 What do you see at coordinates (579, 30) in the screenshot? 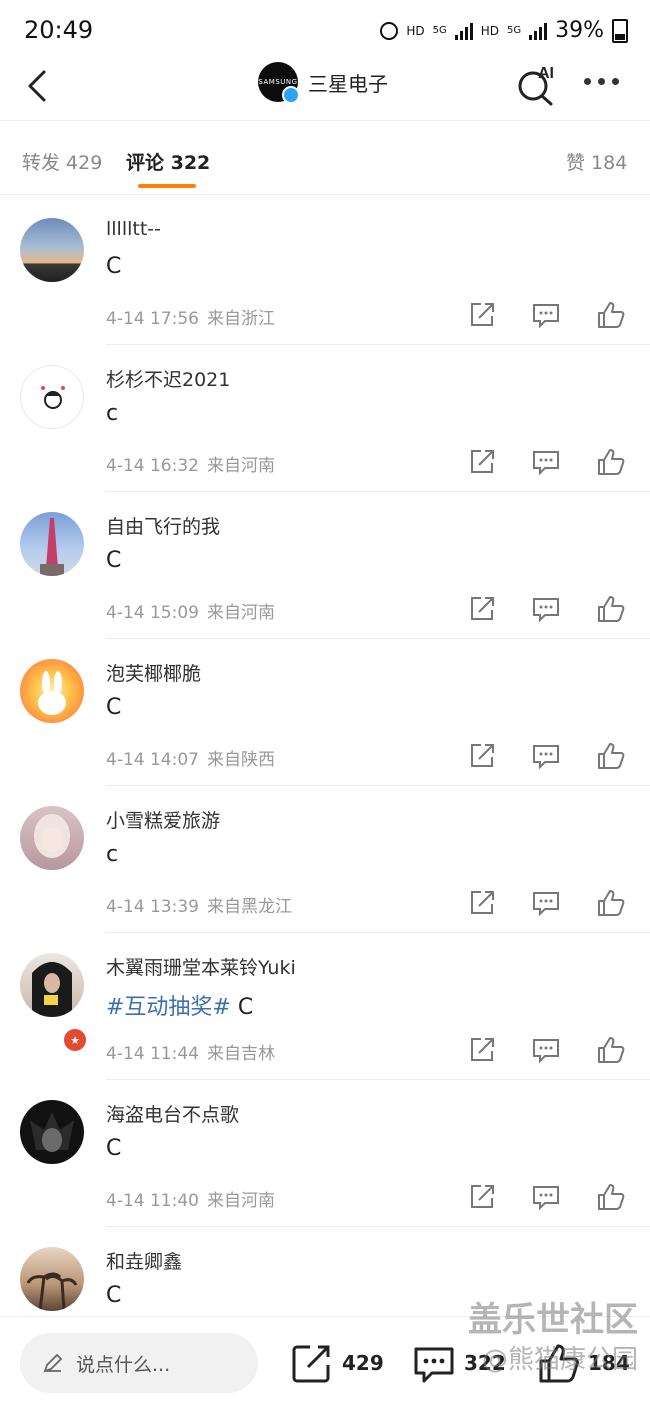
I see `battery-percent: 39%` at bounding box center [579, 30].